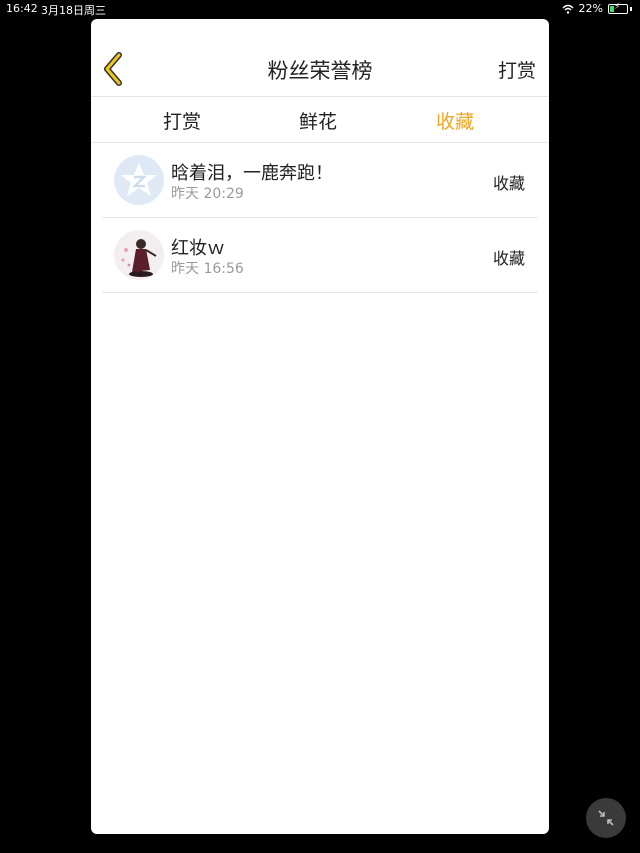  I want to click on tab-reward: 打赏, so click(182, 120).